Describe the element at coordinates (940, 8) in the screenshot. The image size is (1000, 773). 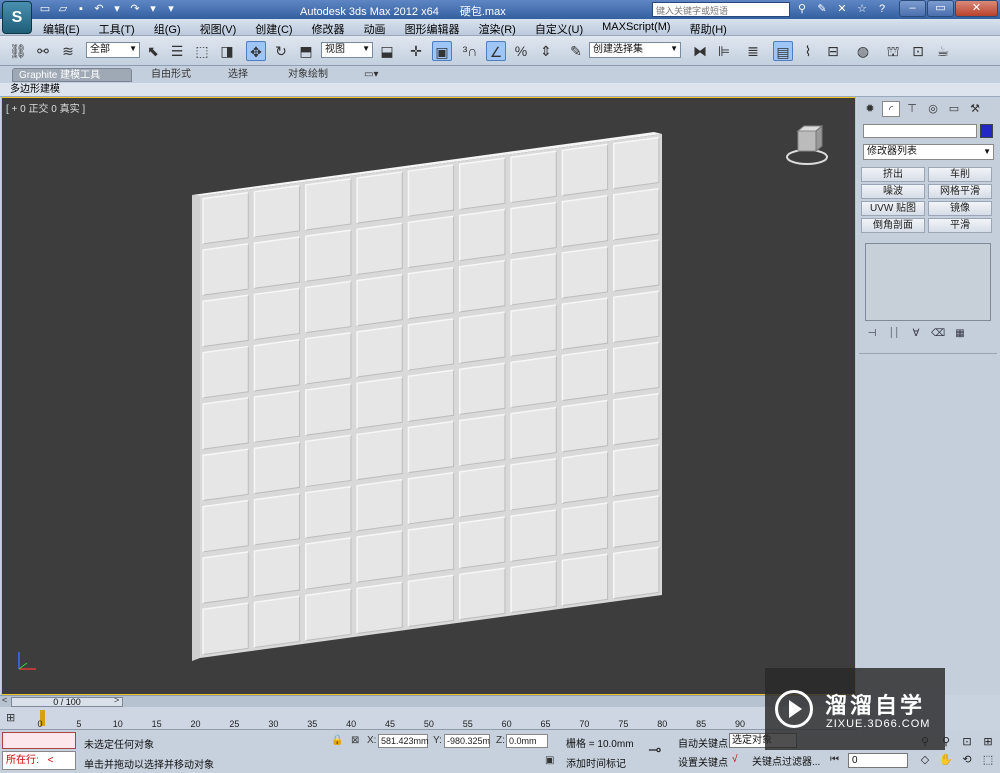
I see `maximize-button: ▭` at that location.